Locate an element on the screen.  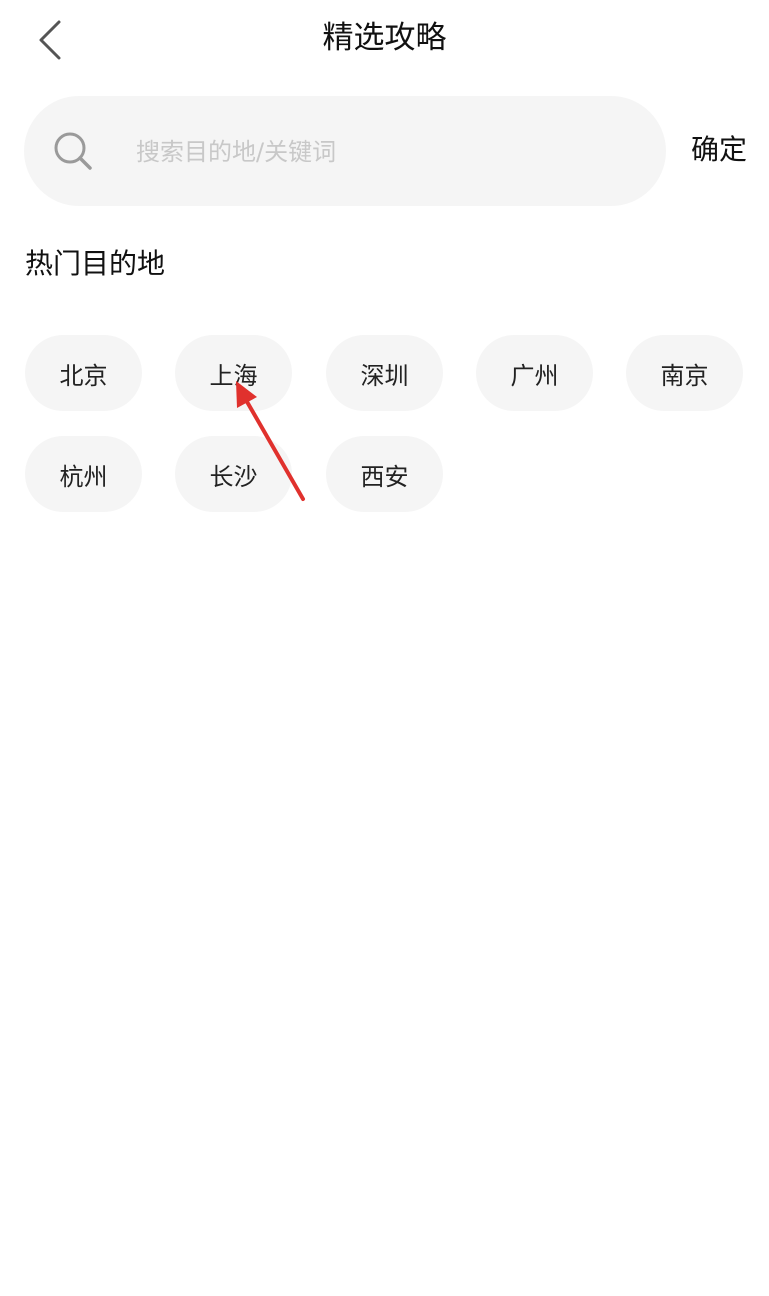
search-input is located at coordinates (386, 152).